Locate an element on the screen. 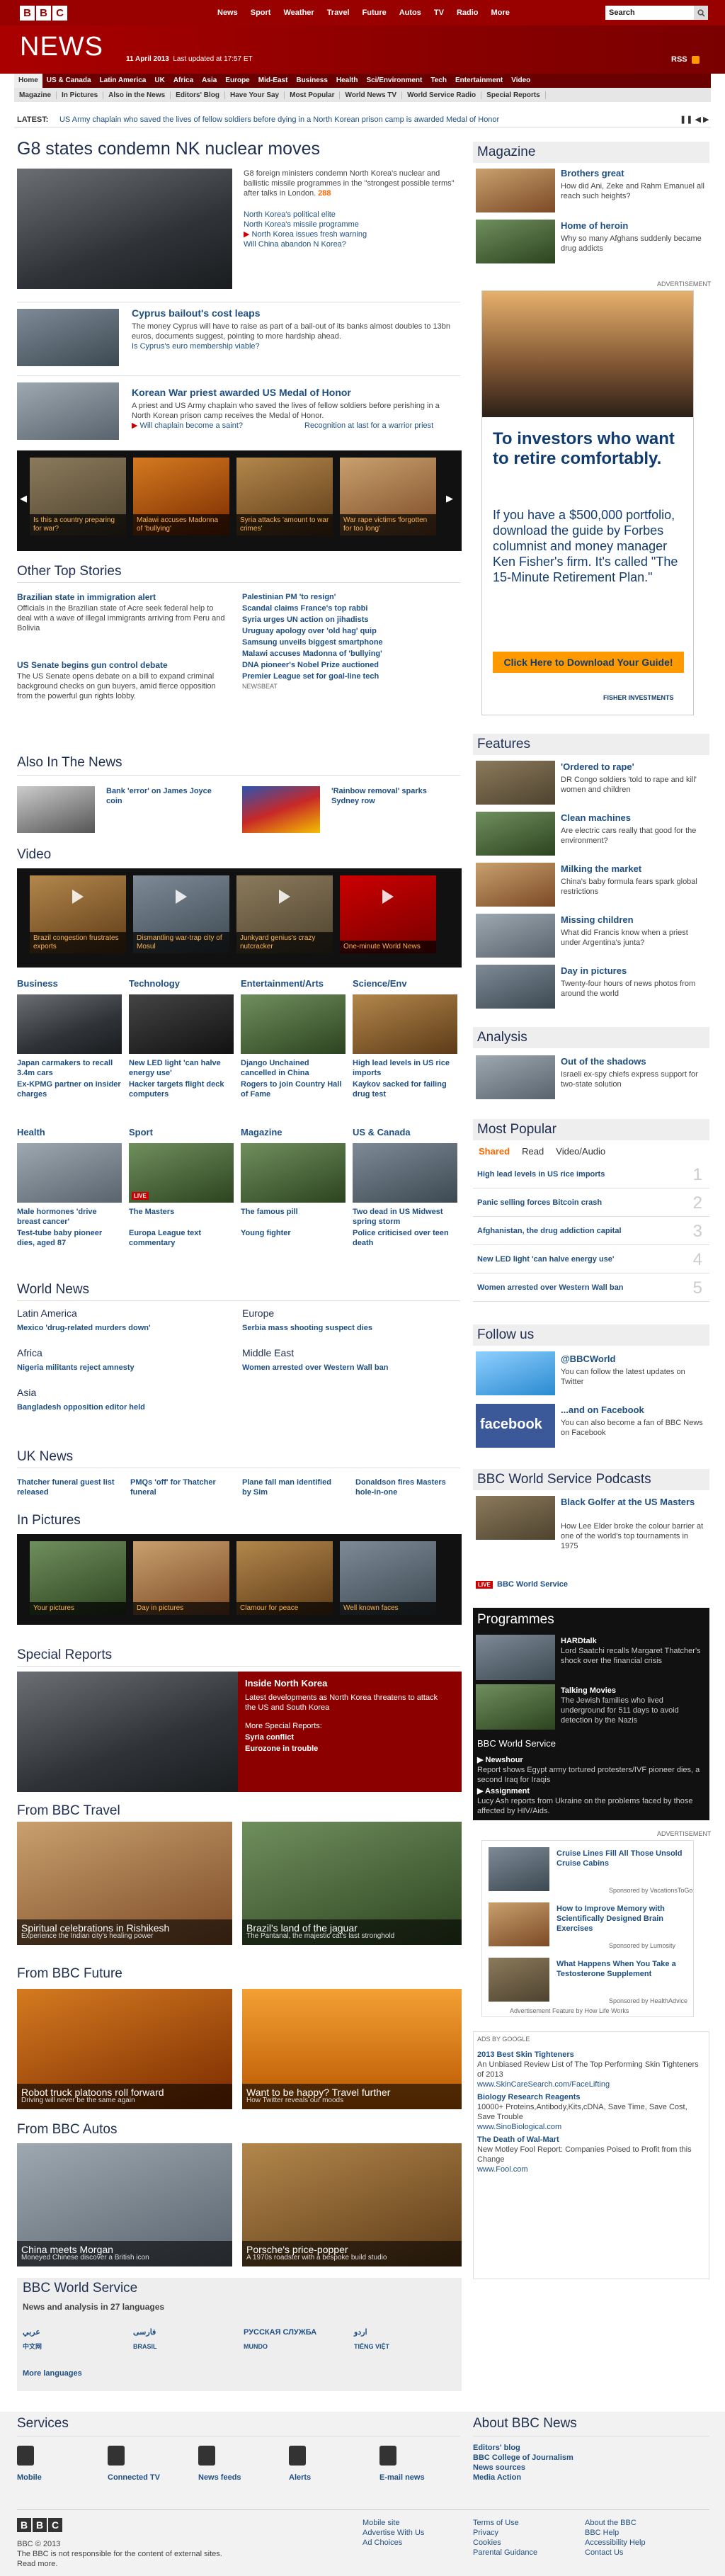 This screenshot has width=725, height=2576. world-service-heading: BBC World Service is located at coordinates (80, 2288).